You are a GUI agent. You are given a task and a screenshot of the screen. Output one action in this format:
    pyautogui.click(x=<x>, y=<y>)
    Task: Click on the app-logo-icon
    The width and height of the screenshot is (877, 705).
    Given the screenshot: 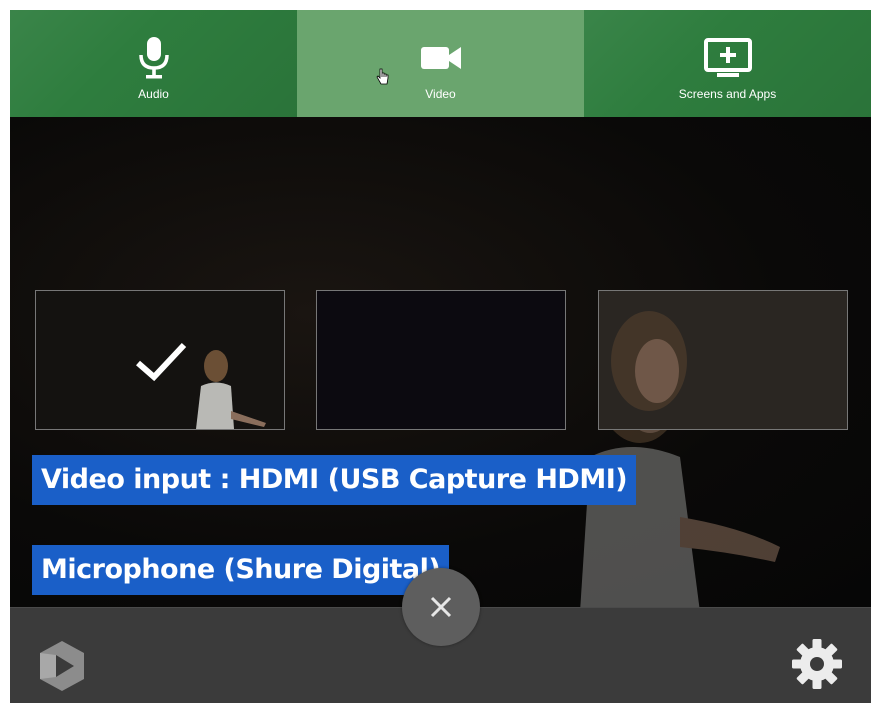 What is the action you would take?
    pyautogui.click(x=62, y=668)
    